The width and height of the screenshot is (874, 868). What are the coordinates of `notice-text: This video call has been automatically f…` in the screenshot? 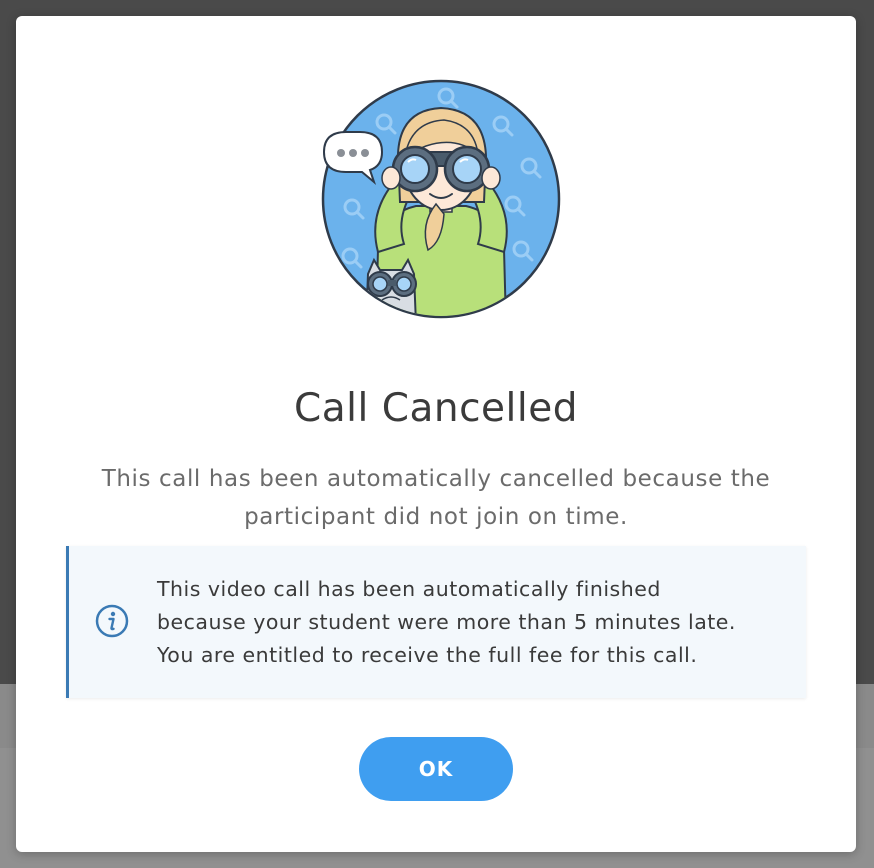 It's located at (477, 622).